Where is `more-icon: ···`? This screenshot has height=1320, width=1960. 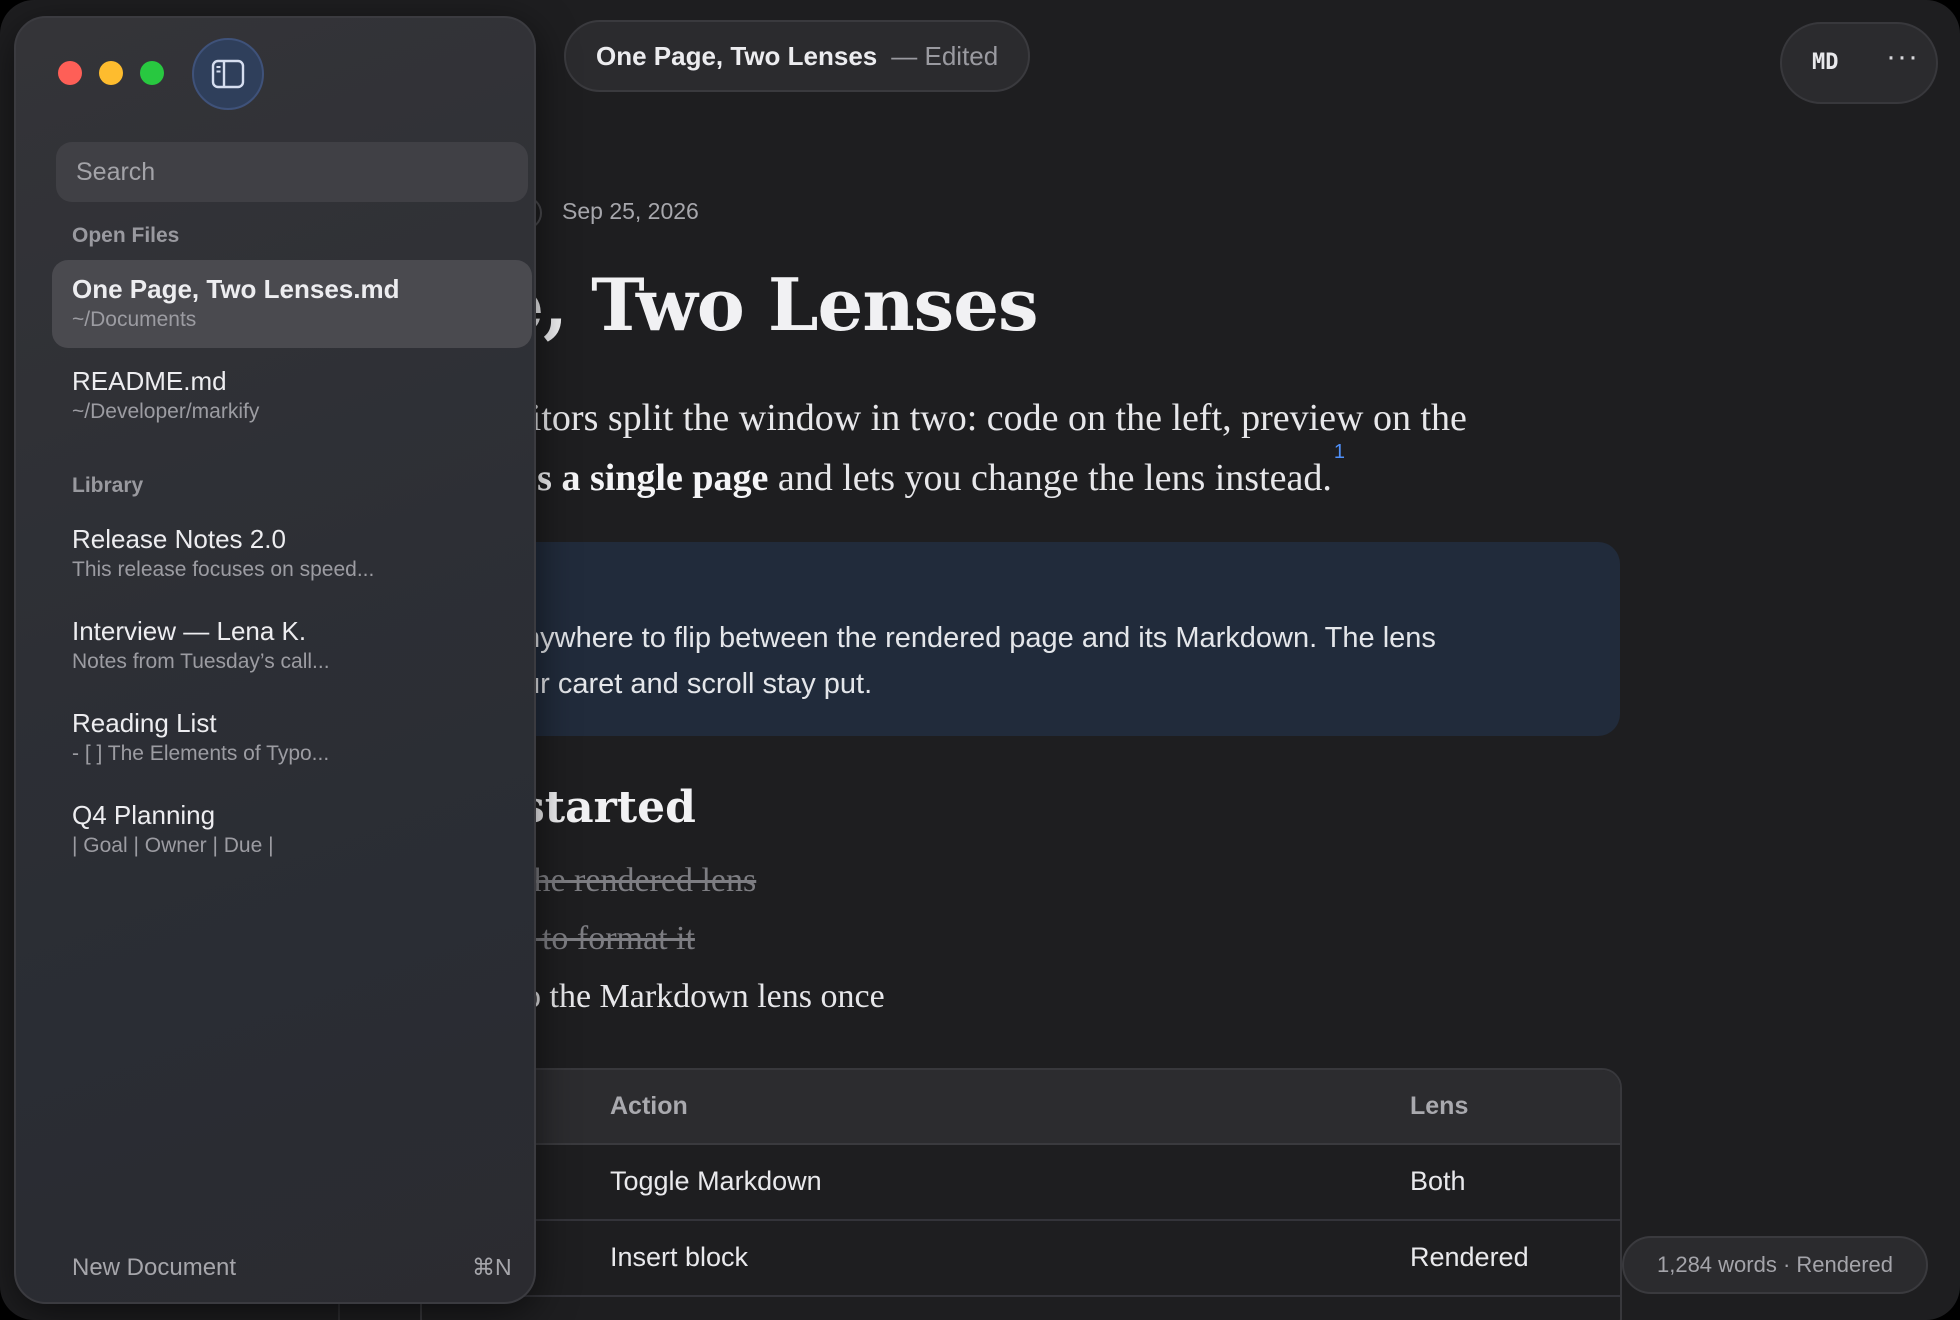
more-icon: ··· is located at coordinates (1902, 57).